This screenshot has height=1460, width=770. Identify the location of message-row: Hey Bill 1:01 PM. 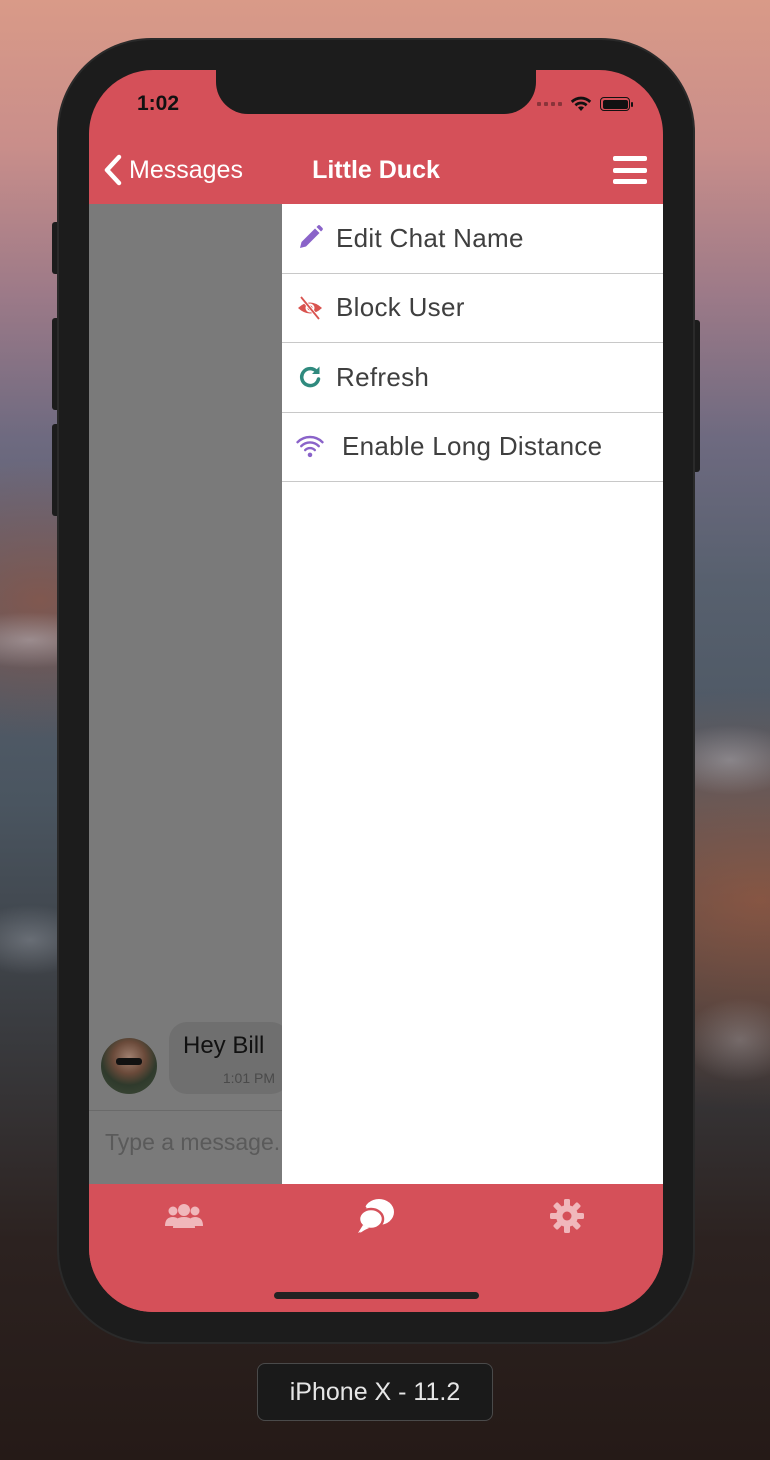
(191, 1058).